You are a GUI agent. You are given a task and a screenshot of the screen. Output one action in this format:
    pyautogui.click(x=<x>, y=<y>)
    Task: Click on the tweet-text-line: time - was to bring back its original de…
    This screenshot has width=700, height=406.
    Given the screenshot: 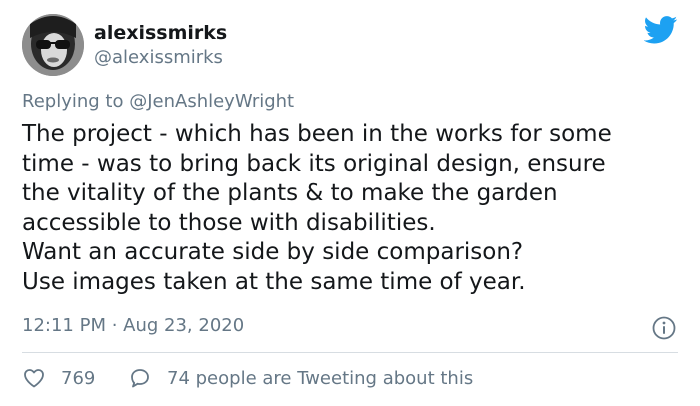 What is the action you would take?
    pyautogui.click(x=314, y=163)
    